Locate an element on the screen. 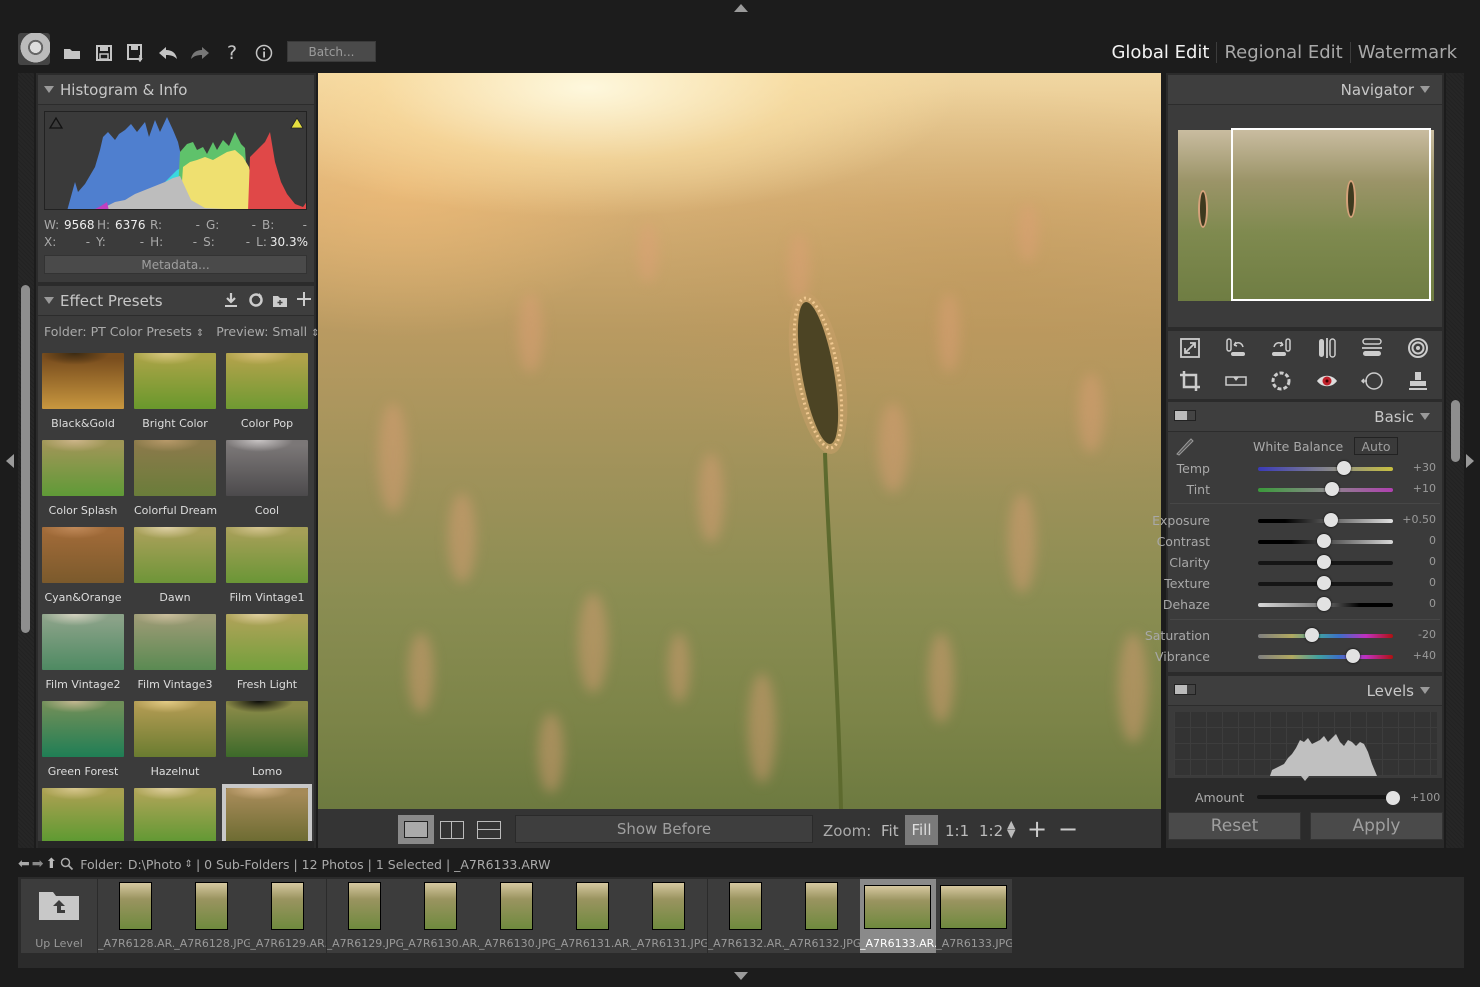 The image size is (1480, 987). forward-arrow-icon: ➡ is located at coordinates (38, 864).